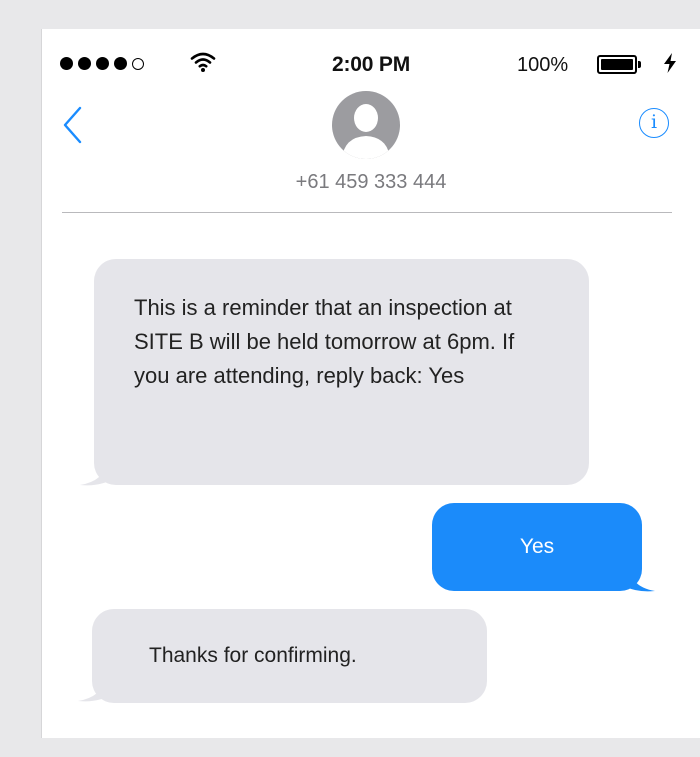 Image resolution: width=700 pixels, height=757 pixels. I want to click on person-icon, so click(366, 131).